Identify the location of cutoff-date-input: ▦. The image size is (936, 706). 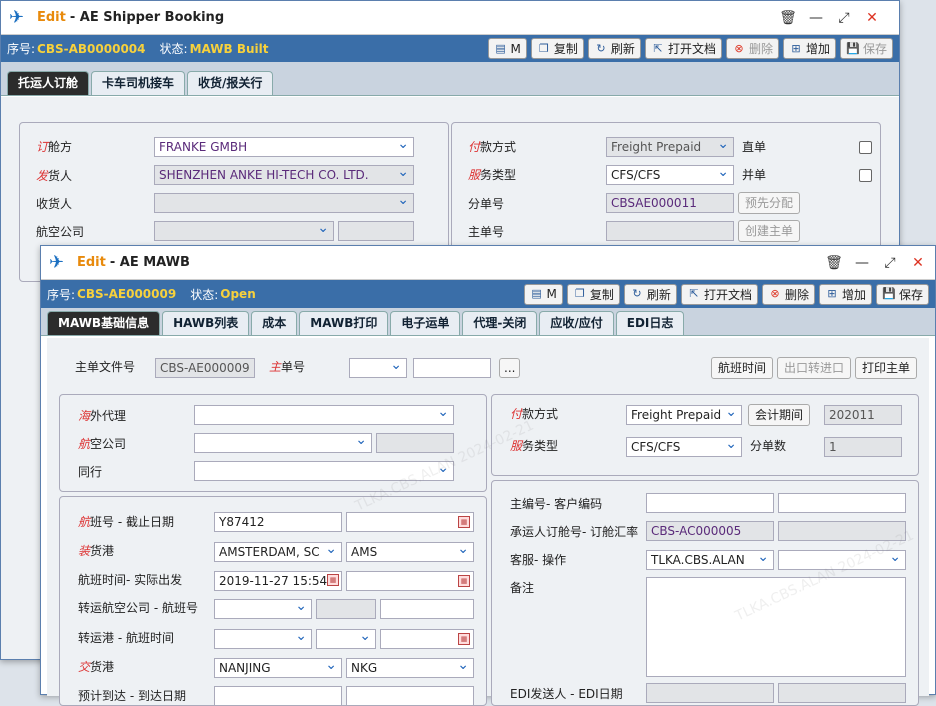
(410, 522).